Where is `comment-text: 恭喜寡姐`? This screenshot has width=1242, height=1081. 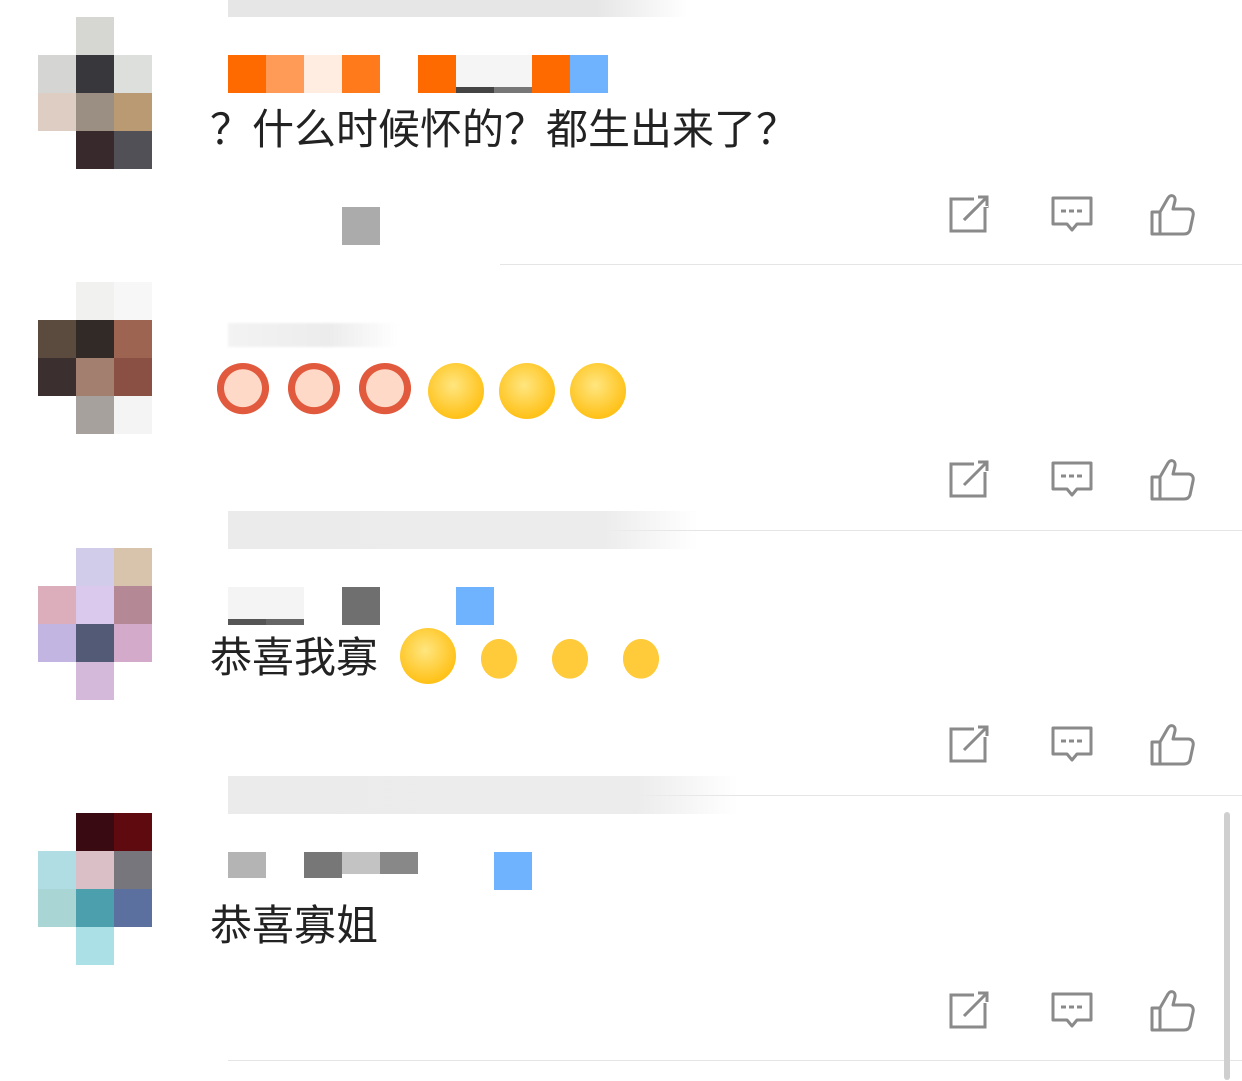 comment-text: 恭喜寡姐 is located at coordinates (294, 925).